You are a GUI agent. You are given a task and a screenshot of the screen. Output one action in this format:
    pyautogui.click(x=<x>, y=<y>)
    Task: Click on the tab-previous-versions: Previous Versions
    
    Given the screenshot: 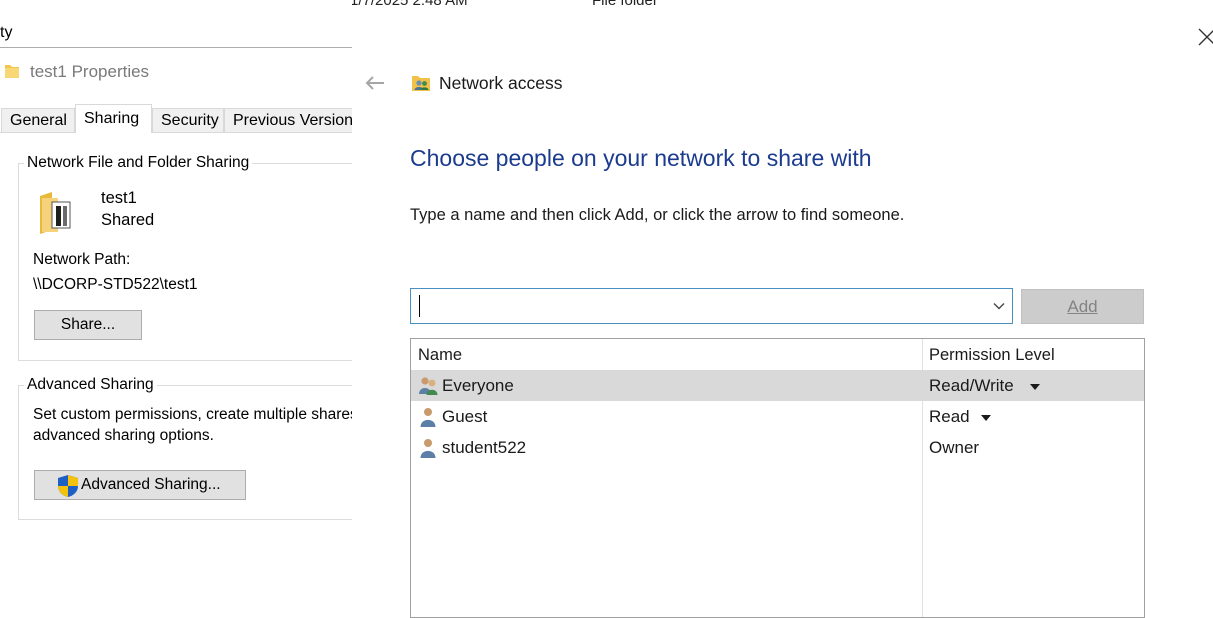 What is the action you would take?
    pyautogui.click(x=288, y=120)
    